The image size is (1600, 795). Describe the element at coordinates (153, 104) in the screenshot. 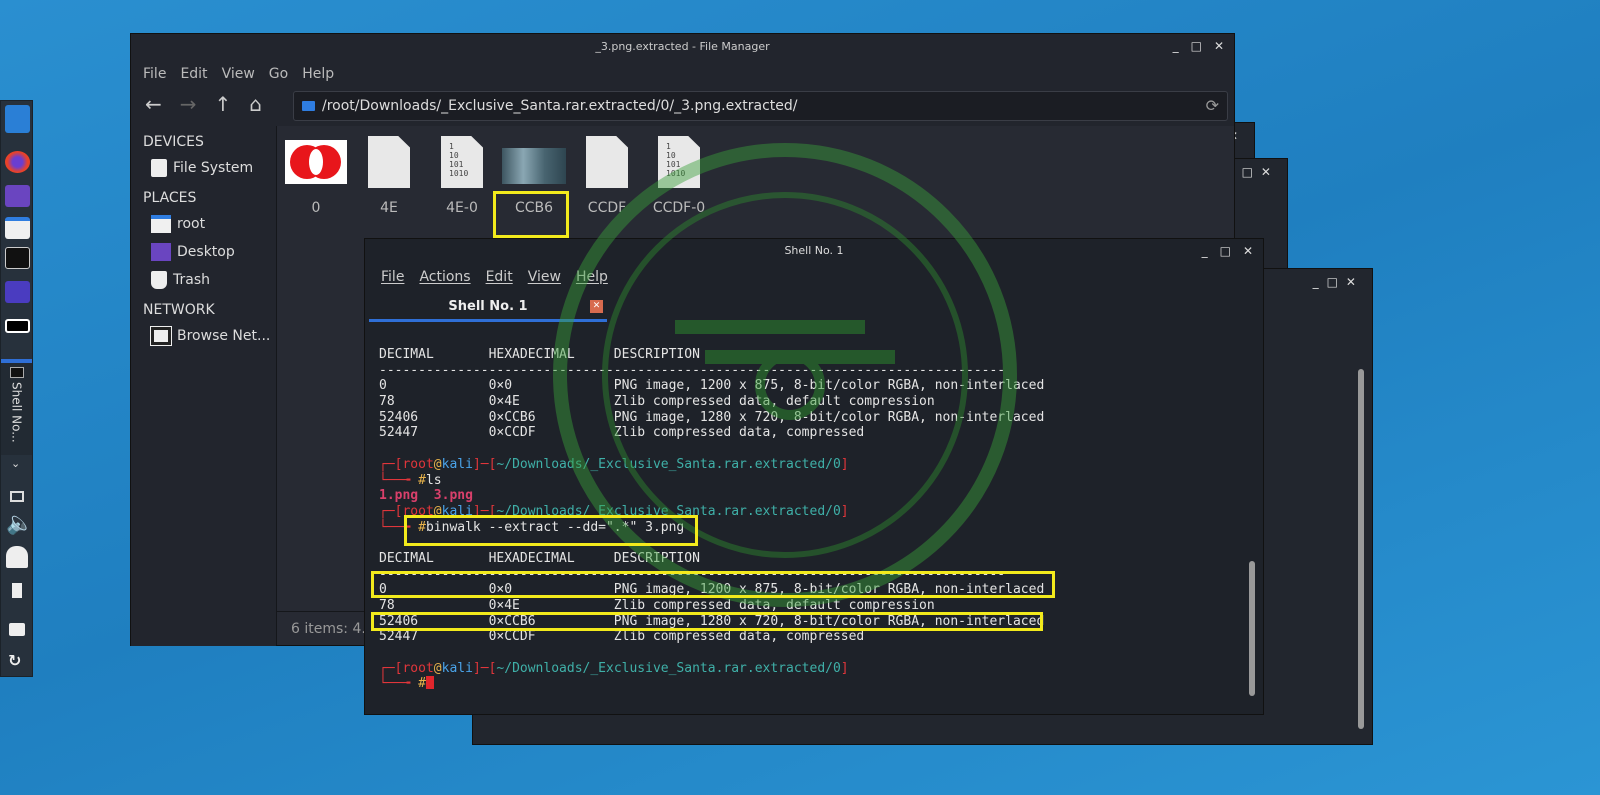

I see `back-arrow-icon: ←` at that location.